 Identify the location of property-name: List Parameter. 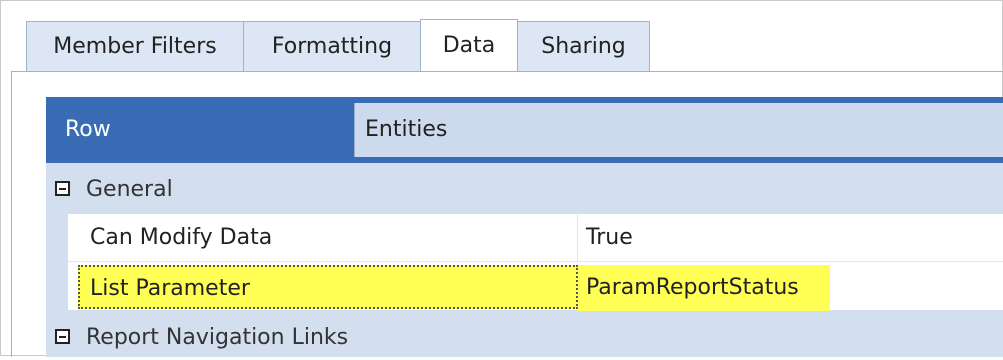
(170, 288).